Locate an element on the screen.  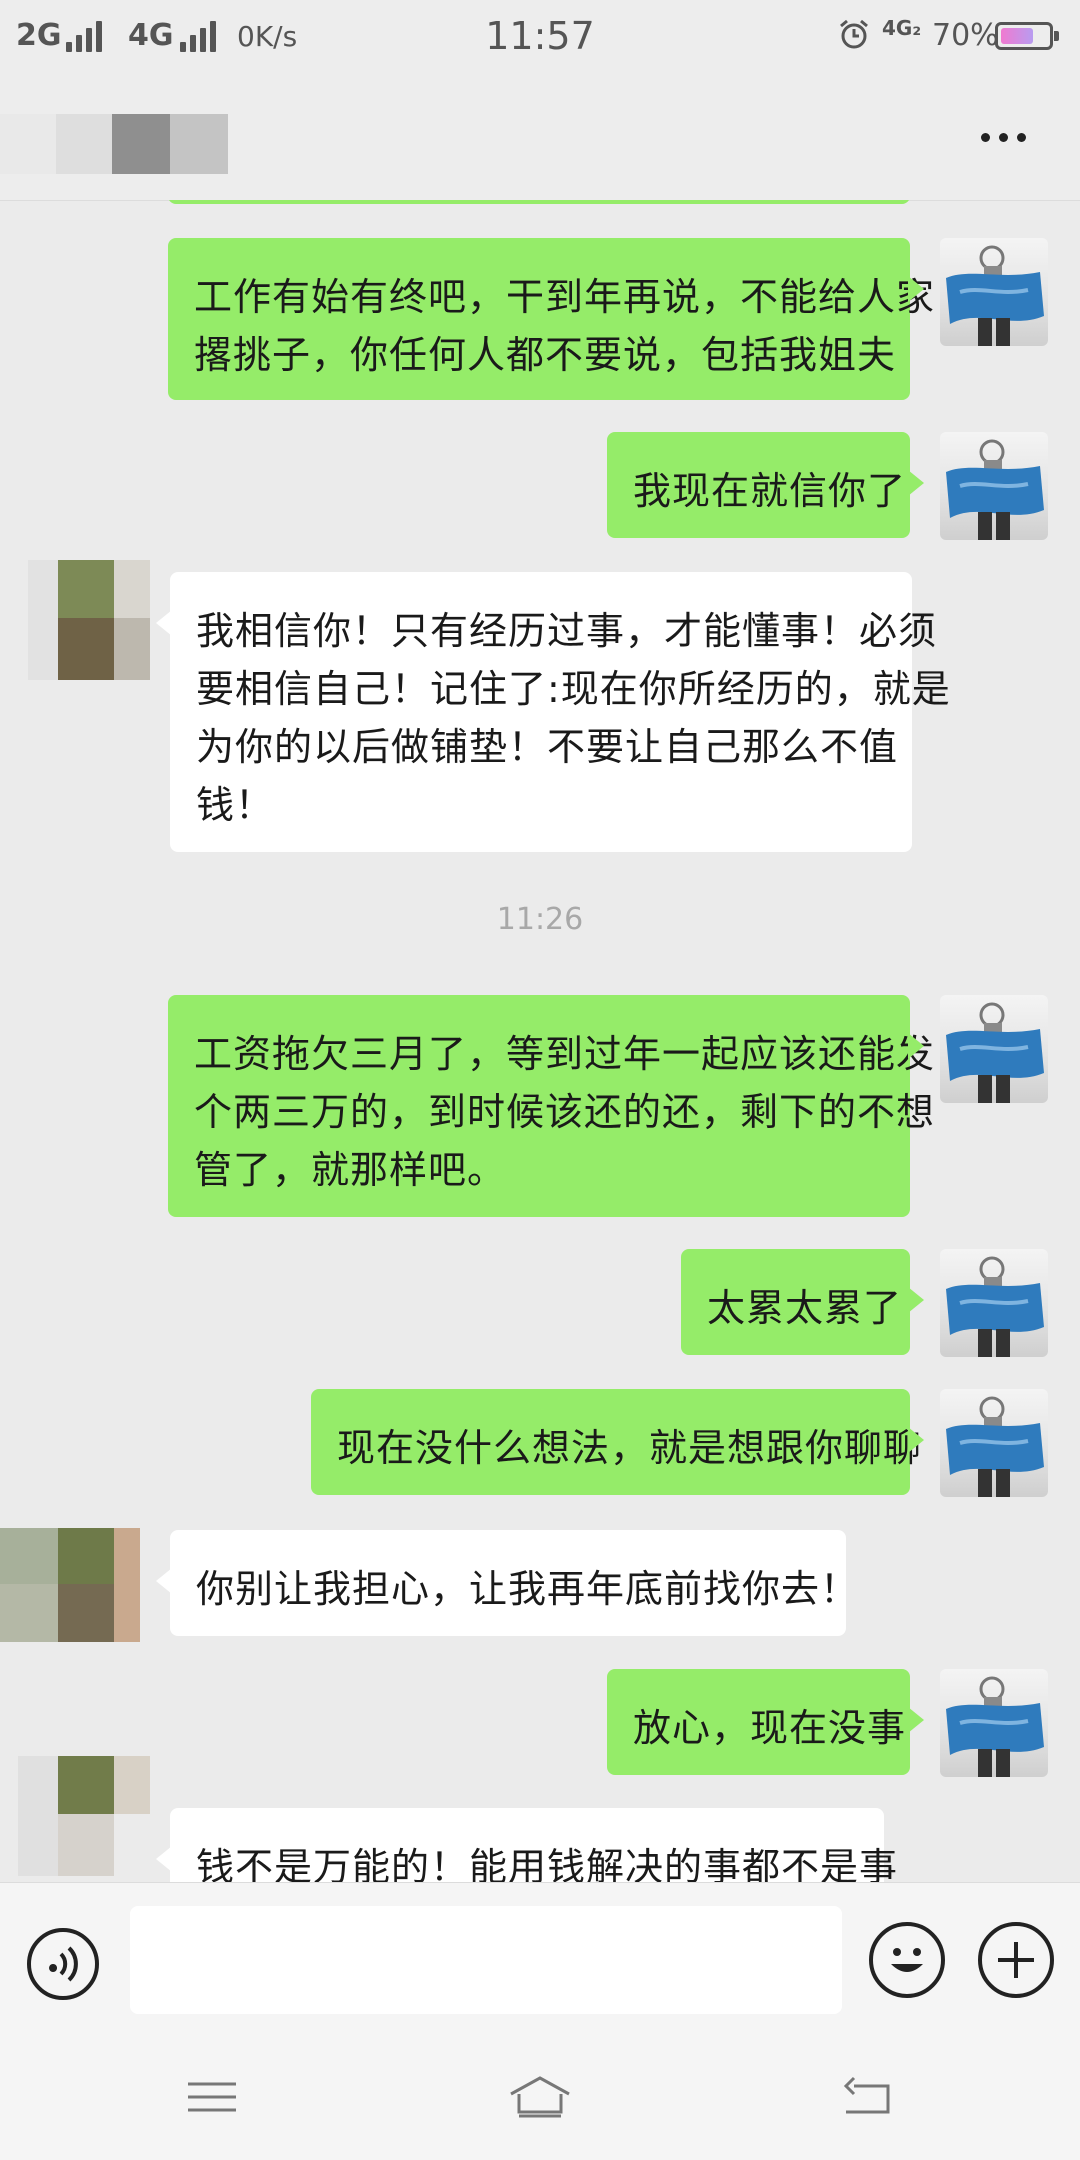
battery-icon is located at coordinates (1027, 36).